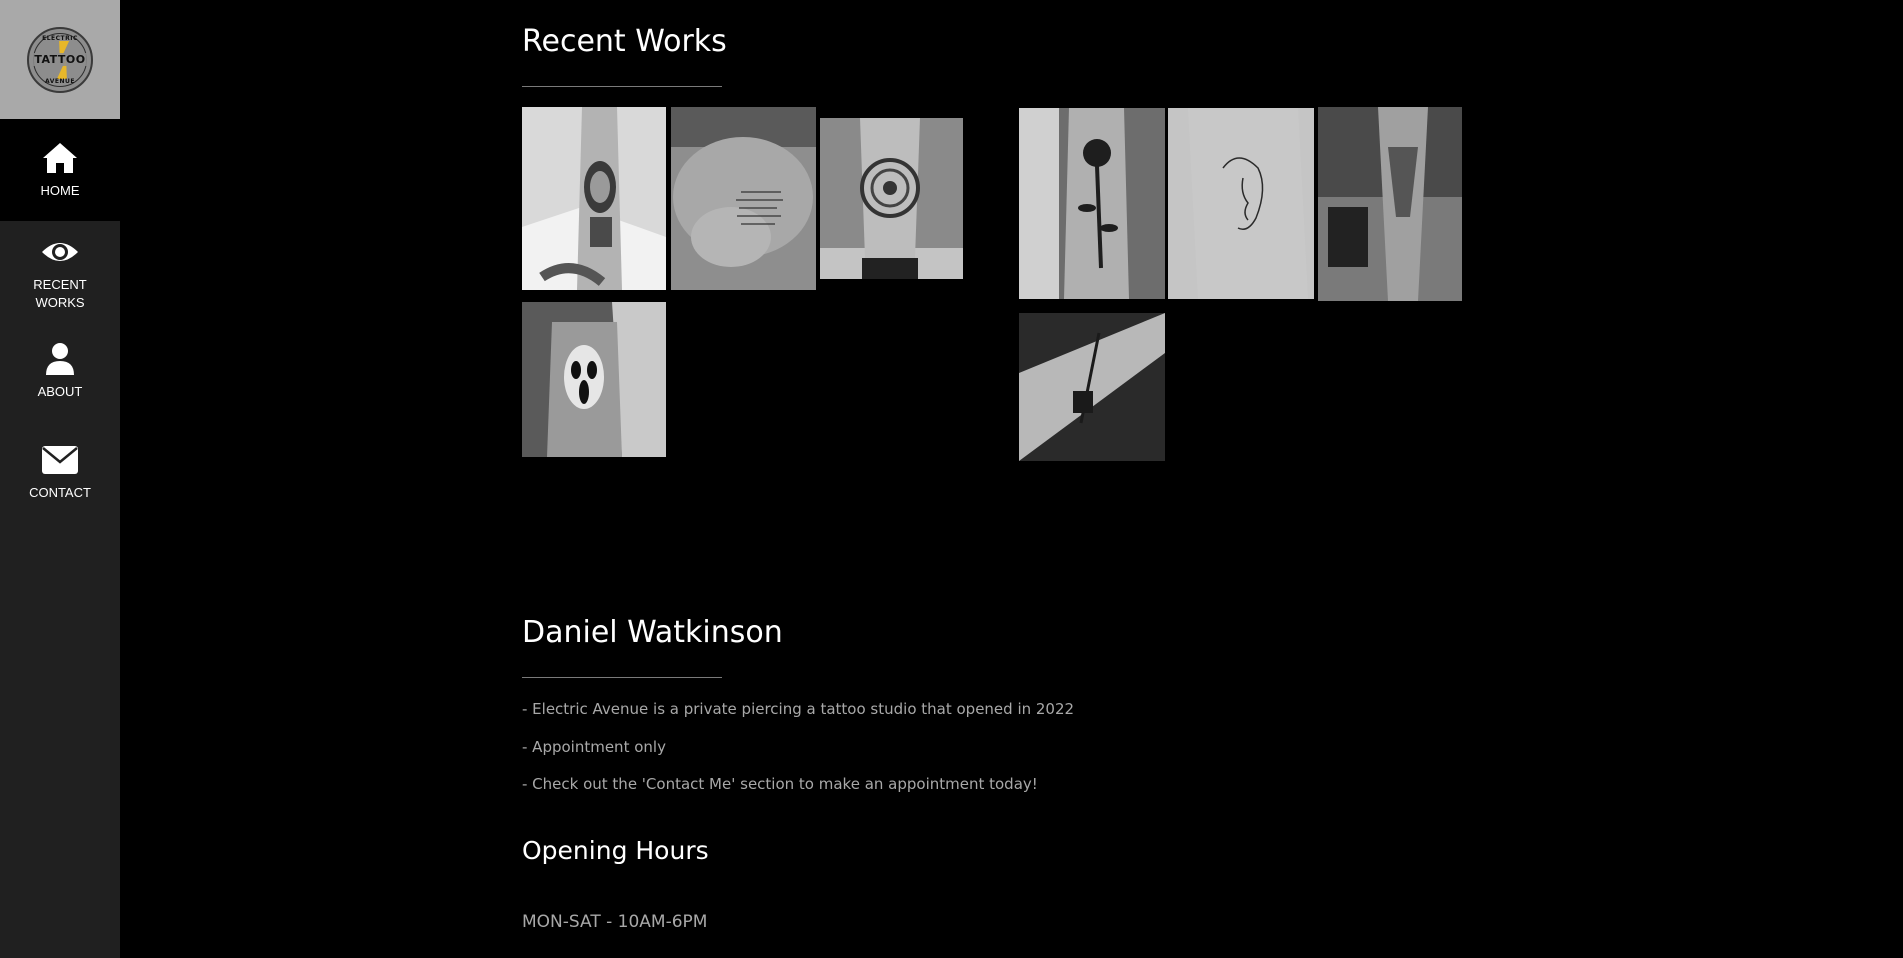 The width and height of the screenshot is (1903, 958). What do you see at coordinates (652, 632) in the screenshot?
I see `about-title: Daniel Watkinson` at bounding box center [652, 632].